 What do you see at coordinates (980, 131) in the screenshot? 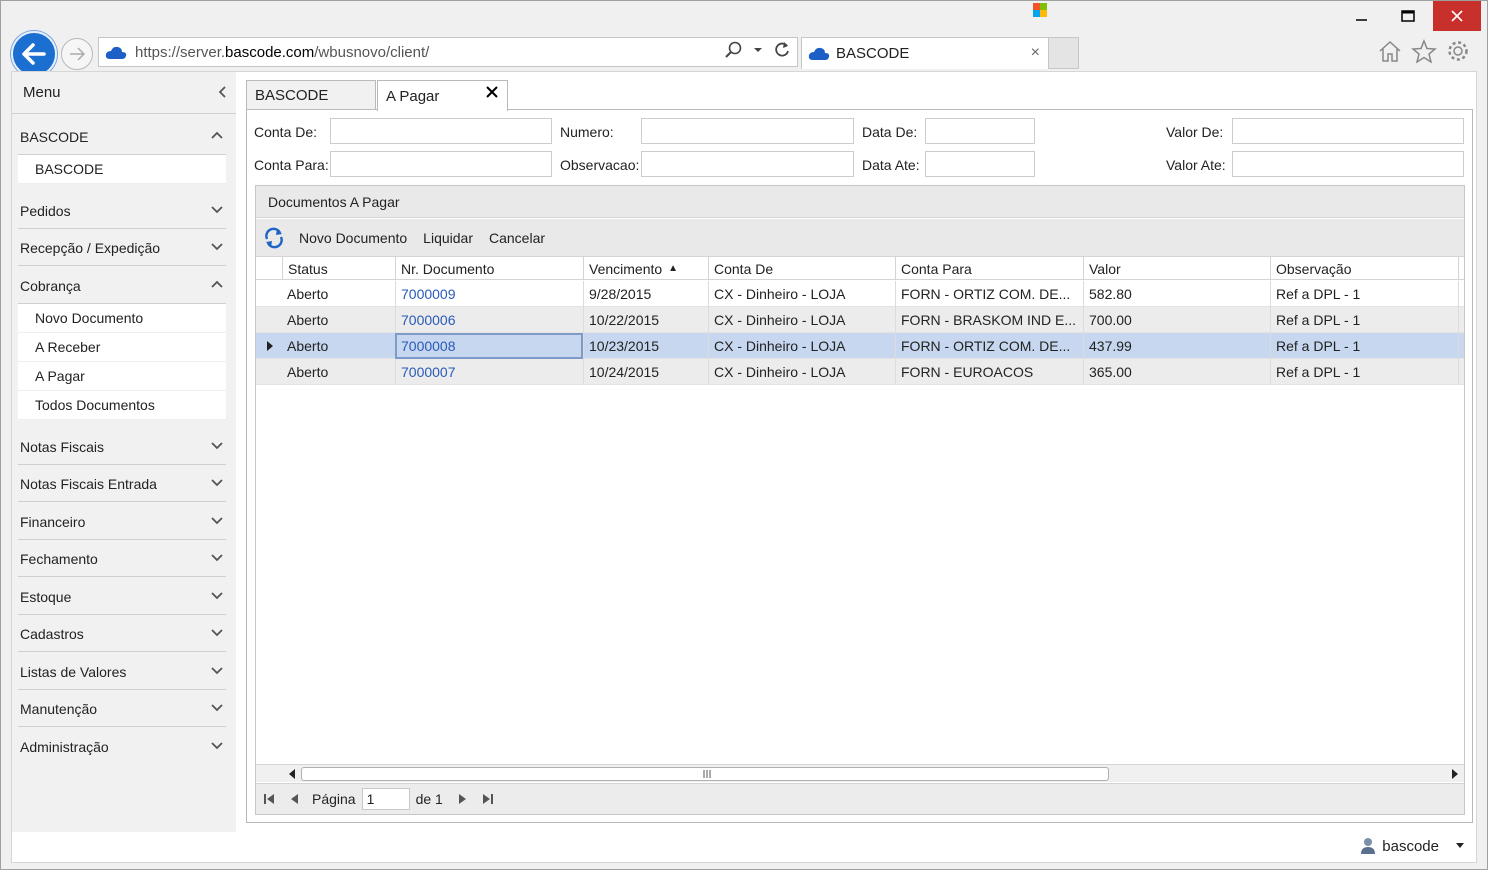
I see `data-de-input` at bounding box center [980, 131].